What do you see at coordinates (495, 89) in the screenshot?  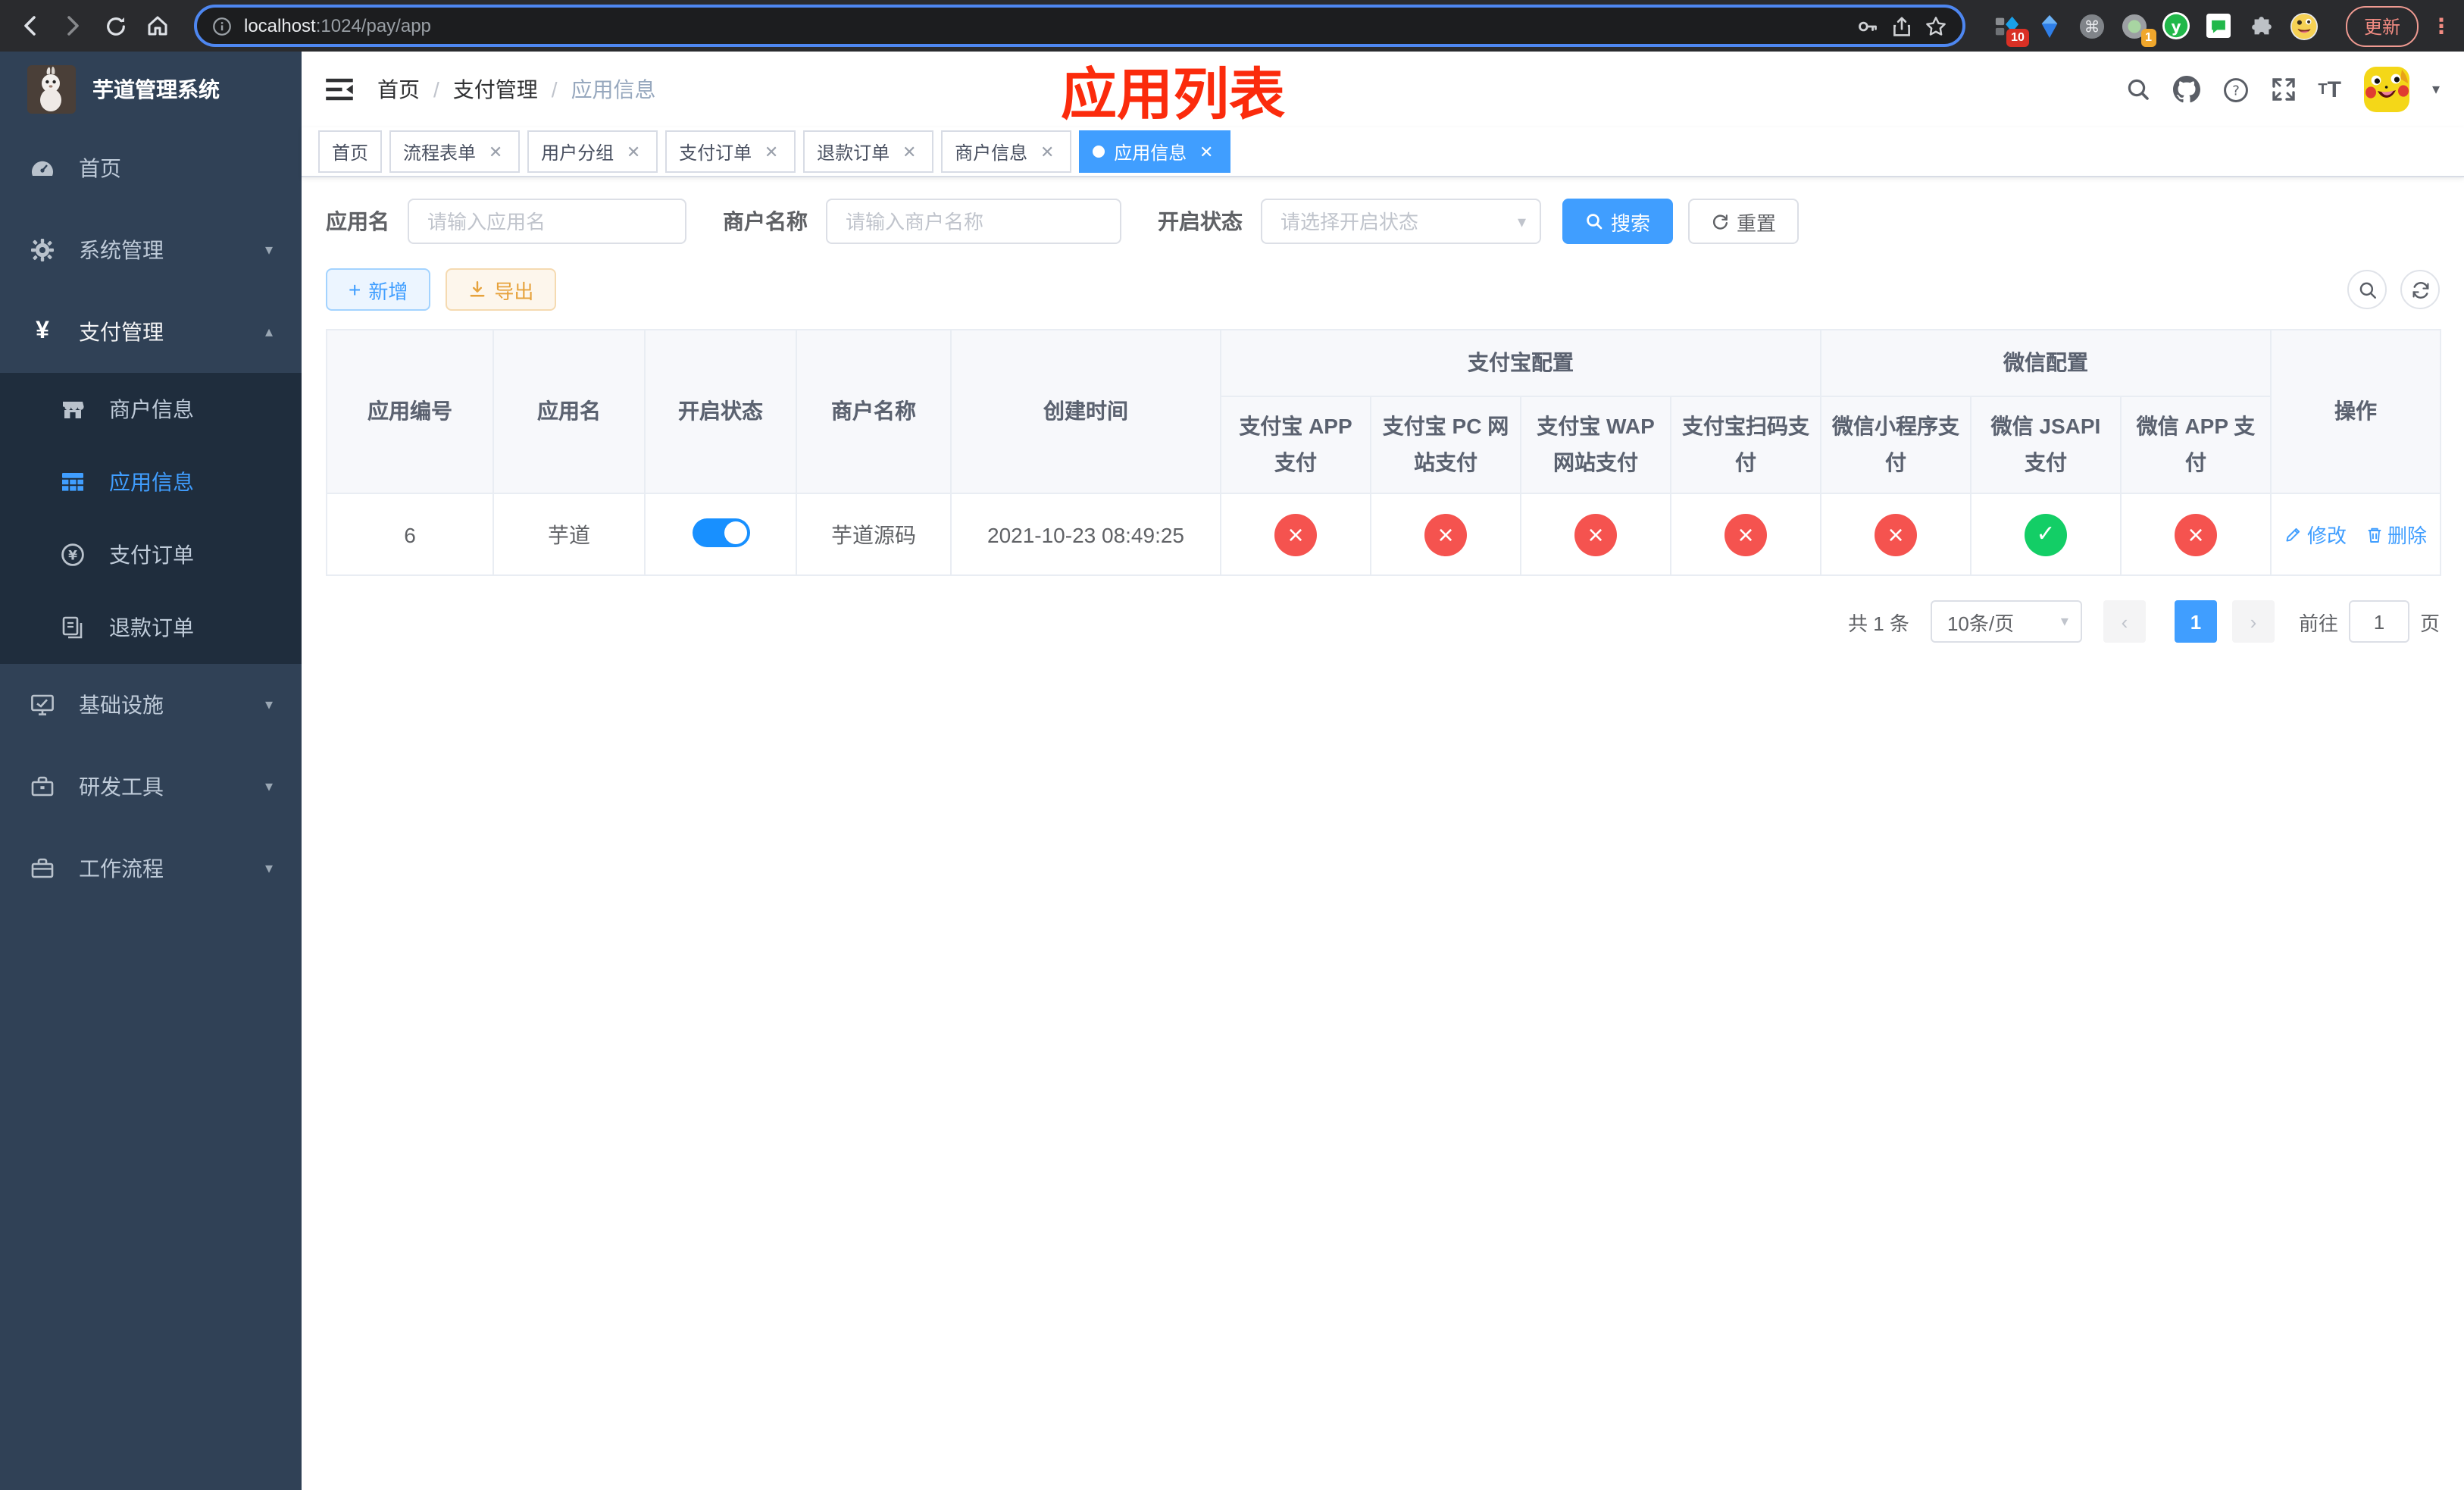 I see `breadcrumb-payment: 支付管理` at bounding box center [495, 89].